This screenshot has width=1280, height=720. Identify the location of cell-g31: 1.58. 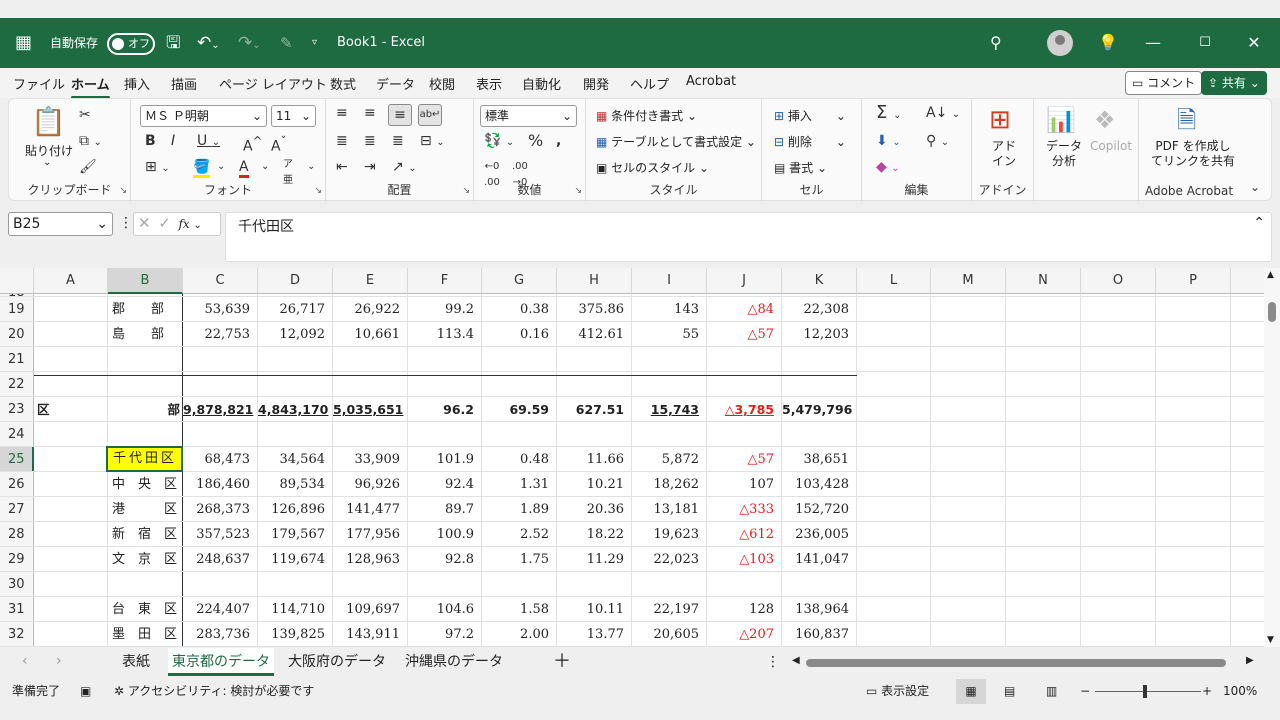
(519, 609).